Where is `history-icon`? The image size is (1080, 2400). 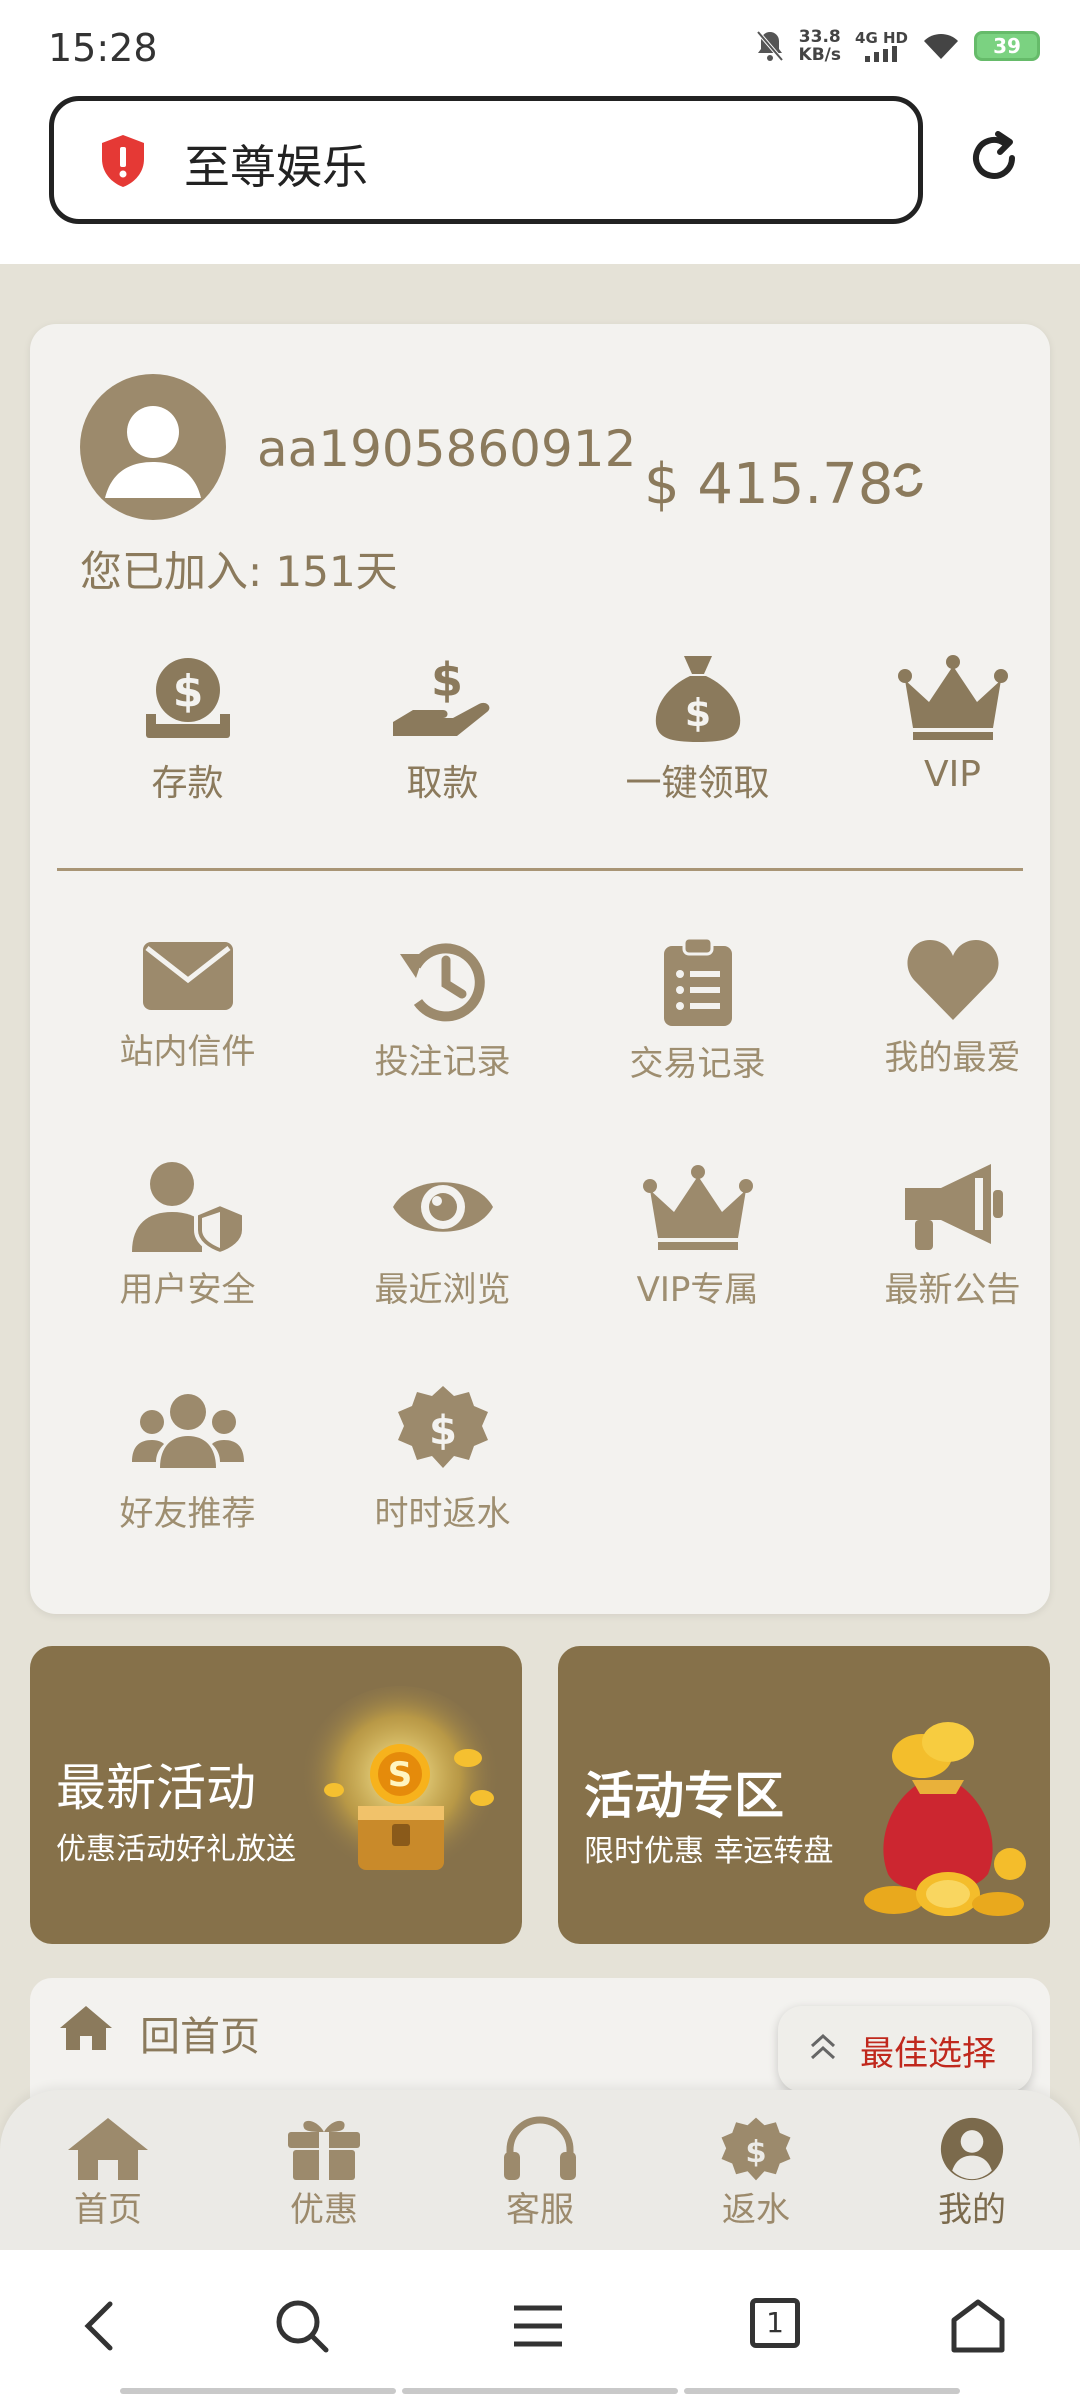
history-icon is located at coordinates (442, 982).